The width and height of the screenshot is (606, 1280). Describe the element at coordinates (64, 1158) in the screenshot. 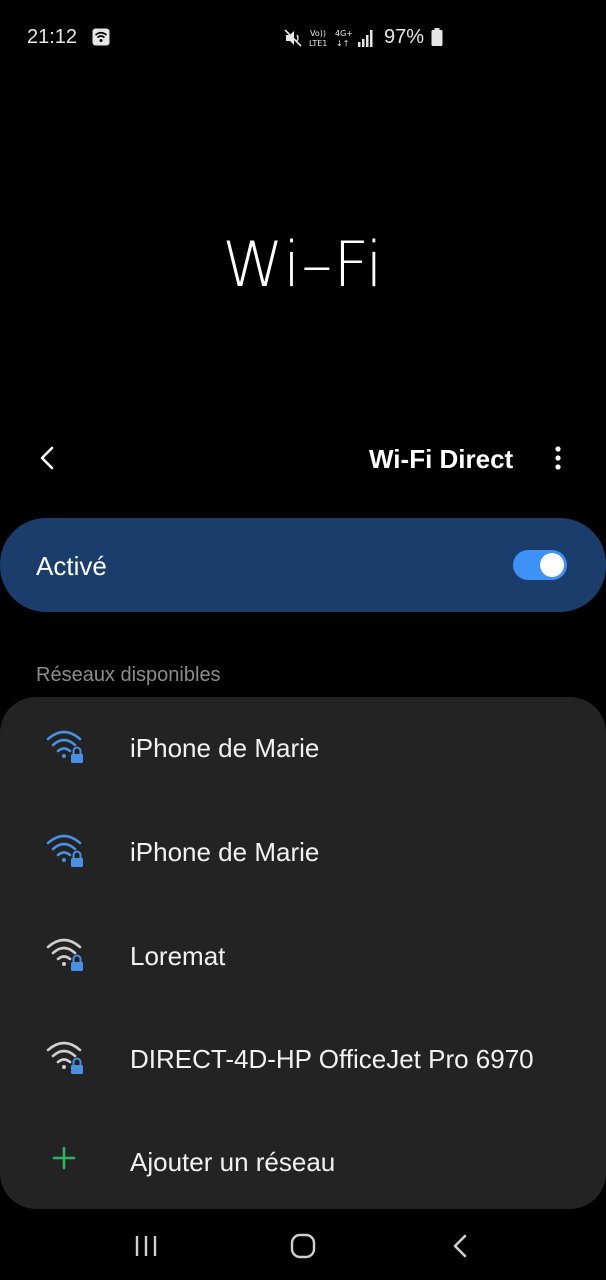

I see `plus-icon` at that location.